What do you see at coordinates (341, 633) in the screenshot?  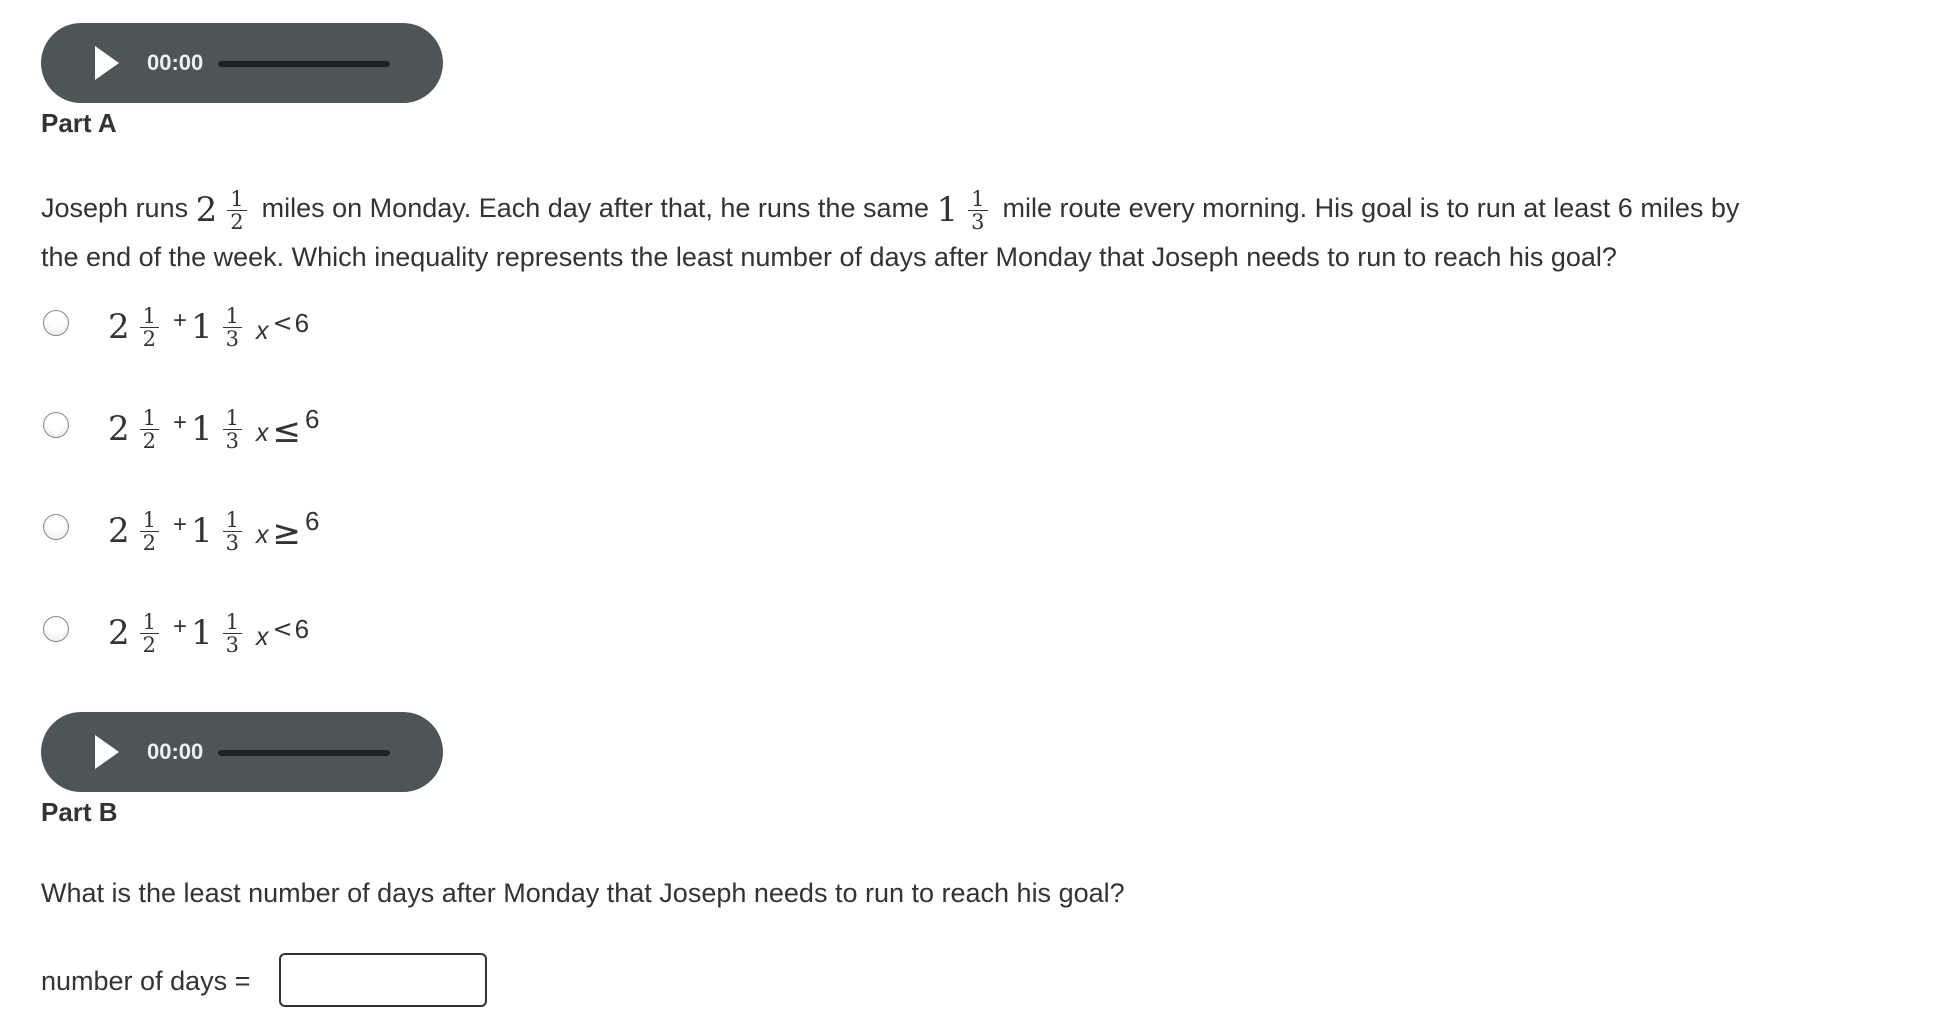 I see `answer-option-4: 212 + 113 x < 6` at bounding box center [341, 633].